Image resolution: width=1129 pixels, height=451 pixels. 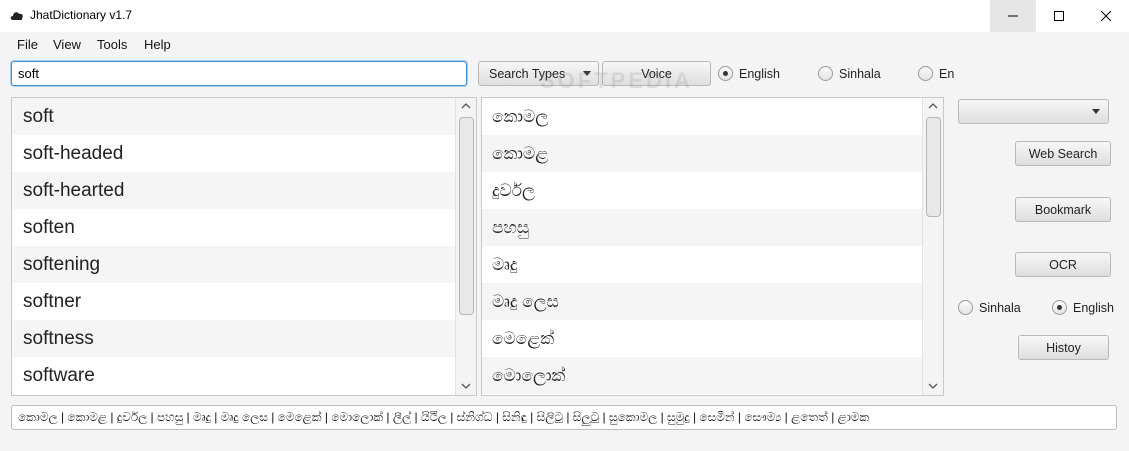 What do you see at coordinates (712, 301) in the screenshot?
I see `list-item: මෘදු ලෙස` at bounding box center [712, 301].